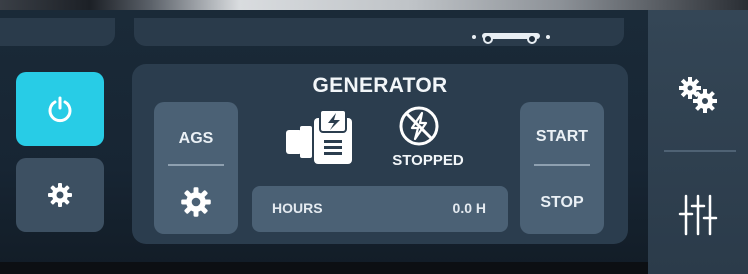 The width and height of the screenshot is (748, 274). I want to click on power-icon, so click(60, 109).